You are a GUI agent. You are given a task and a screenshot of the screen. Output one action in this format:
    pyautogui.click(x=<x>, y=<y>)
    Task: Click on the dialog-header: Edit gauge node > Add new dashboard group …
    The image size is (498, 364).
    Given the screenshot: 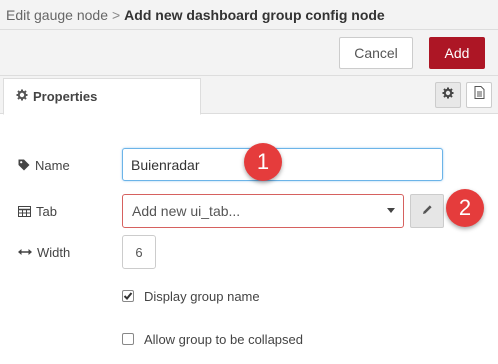 What is the action you would take?
    pyautogui.click(x=249, y=15)
    